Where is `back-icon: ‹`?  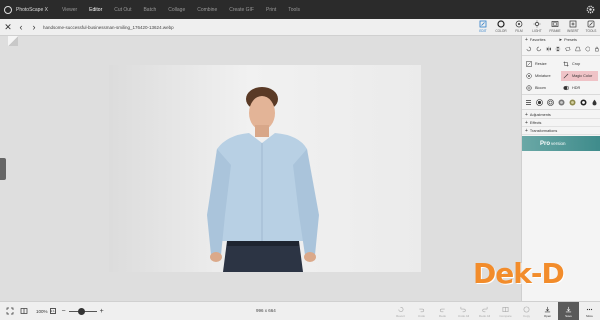 back-icon: ‹ is located at coordinates (21, 27).